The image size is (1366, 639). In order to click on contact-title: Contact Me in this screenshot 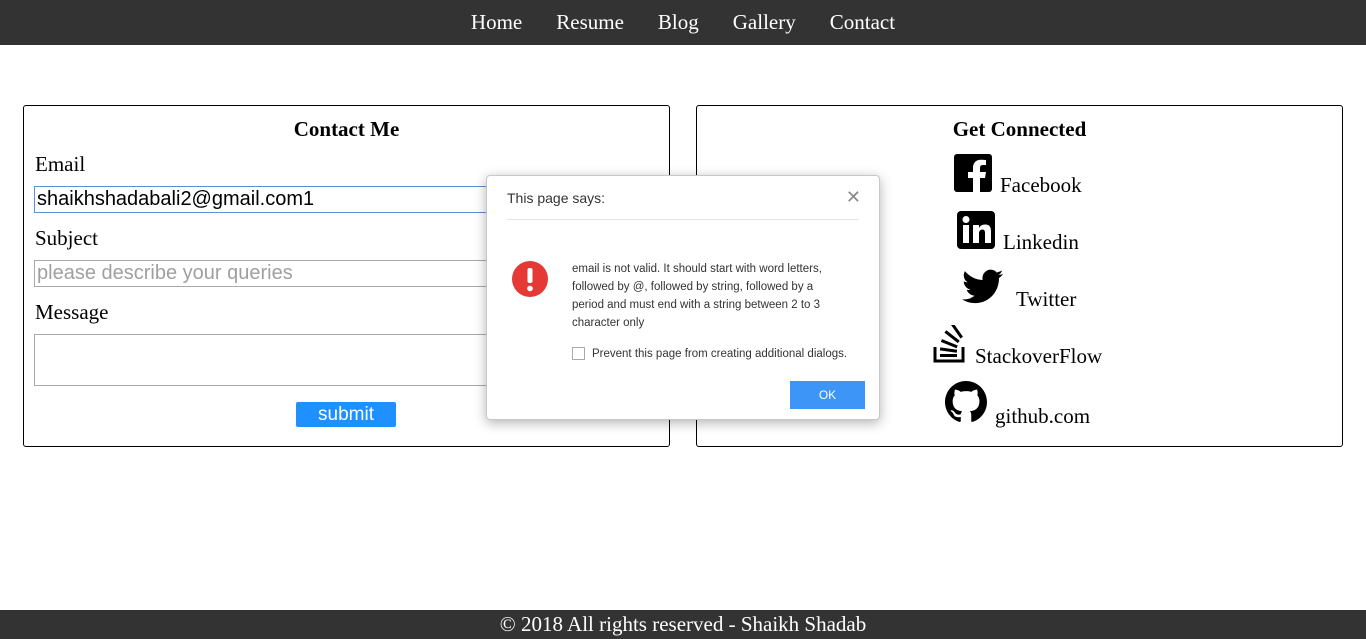, I will do `click(346, 129)`.